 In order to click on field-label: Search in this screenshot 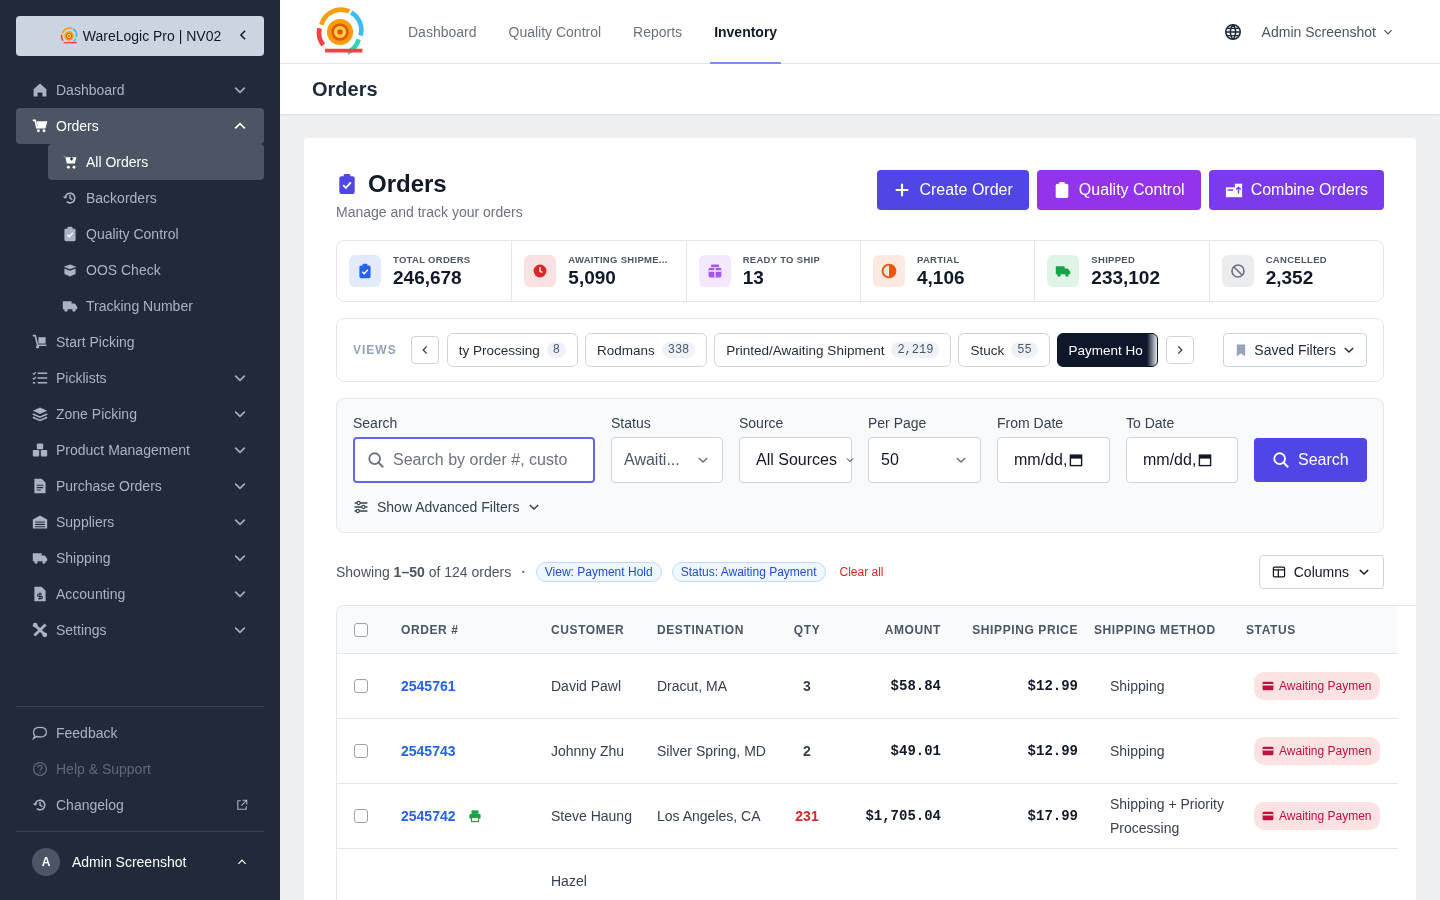, I will do `click(376, 423)`.